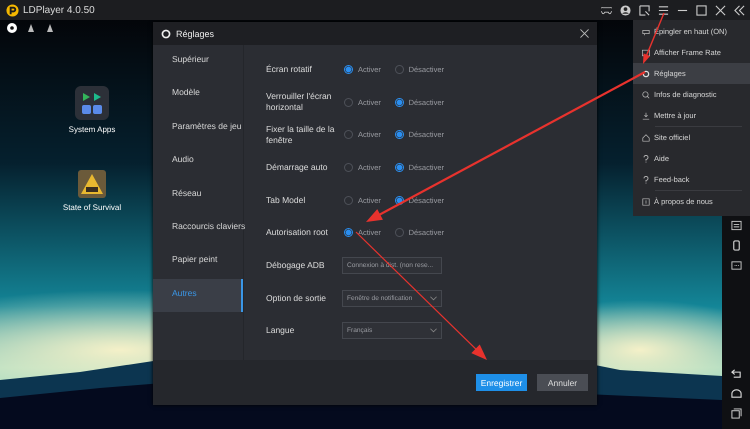  What do you see at coordinates (701, 10) in the screenshot?
I see `maximize-icon` at bounding box center [701, 10].